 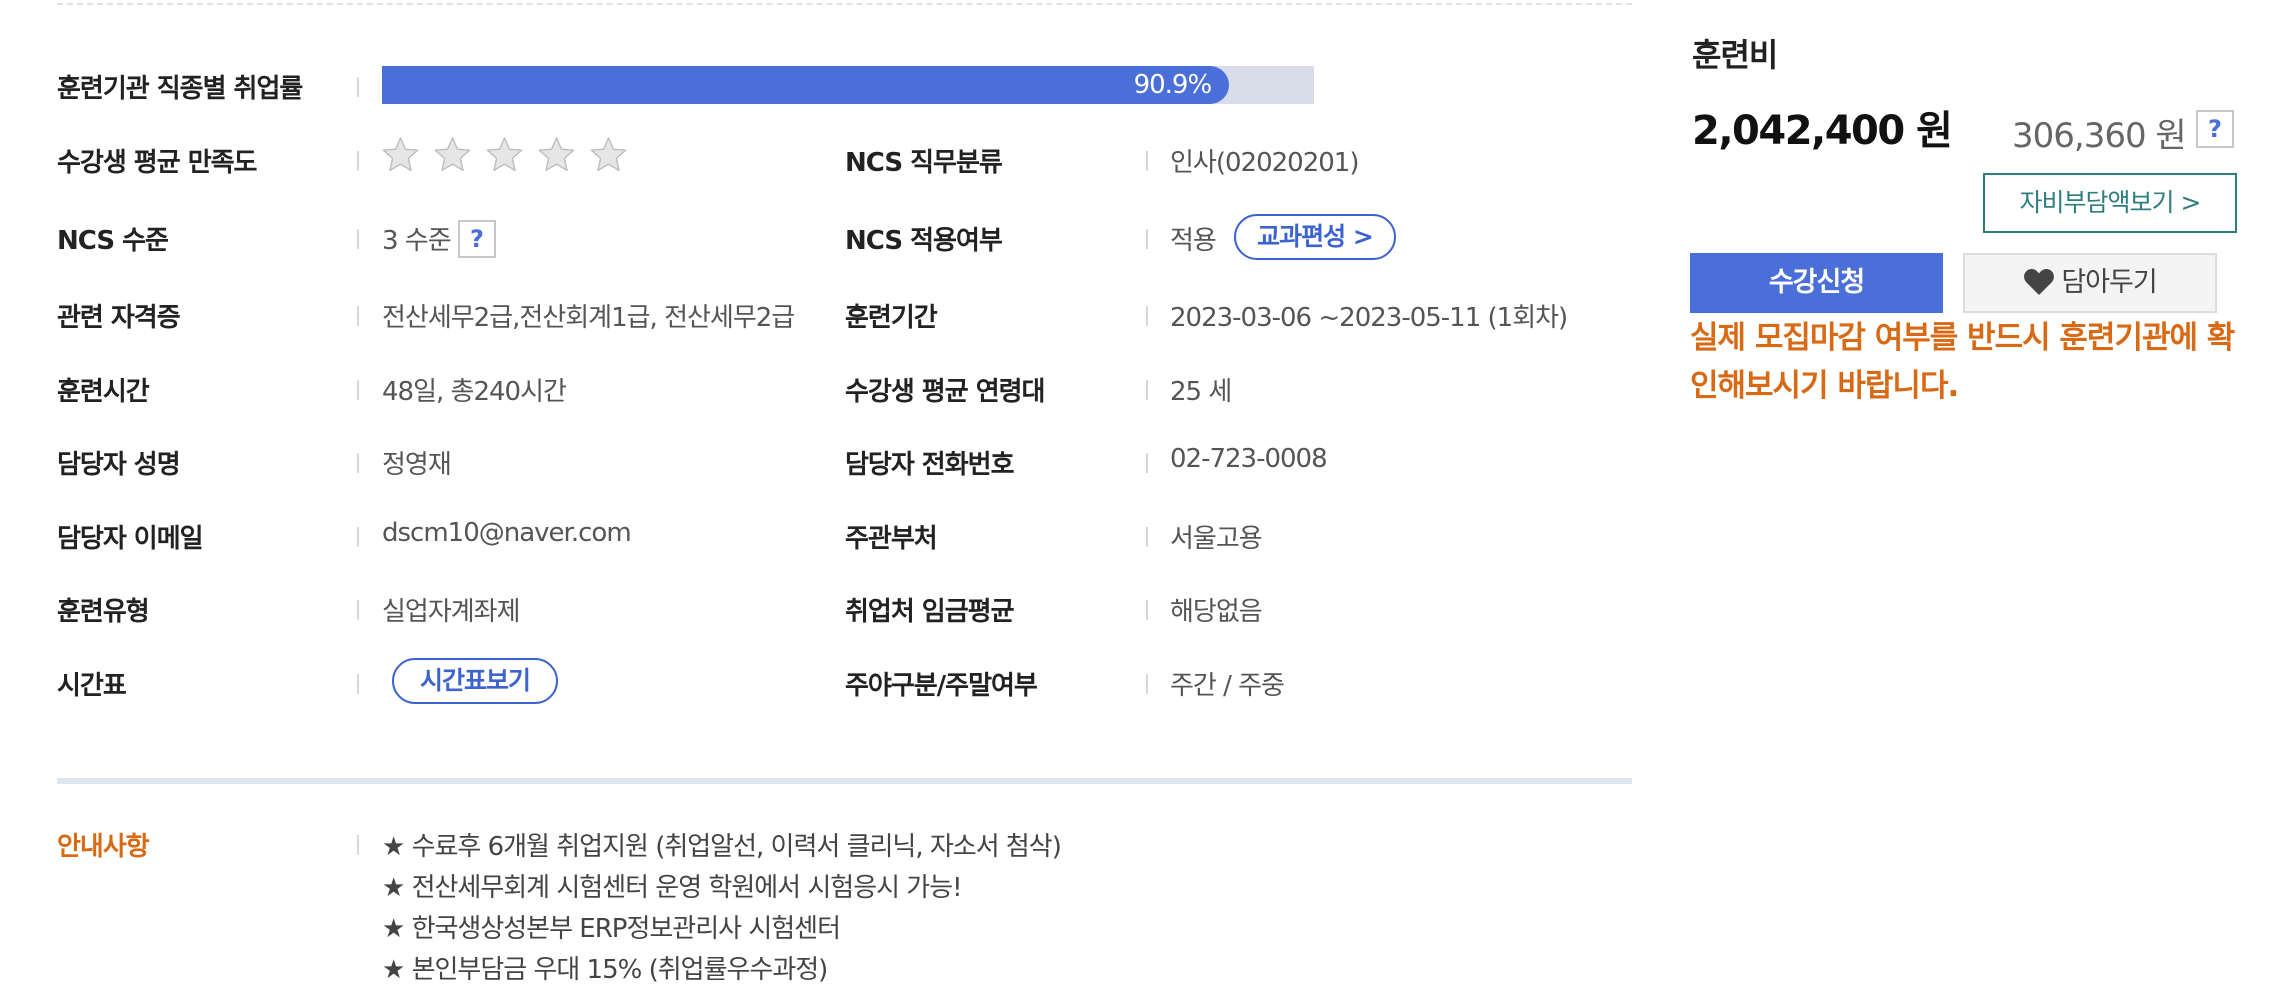 What do you see at coordinates (722, 847) in the screenshot?
I see `notice-line: ★ 수료후 6개월 취업지원 (취업알선, 이력서 클리닉, 자소서 첨삭)` at bounding box center [722, 847].